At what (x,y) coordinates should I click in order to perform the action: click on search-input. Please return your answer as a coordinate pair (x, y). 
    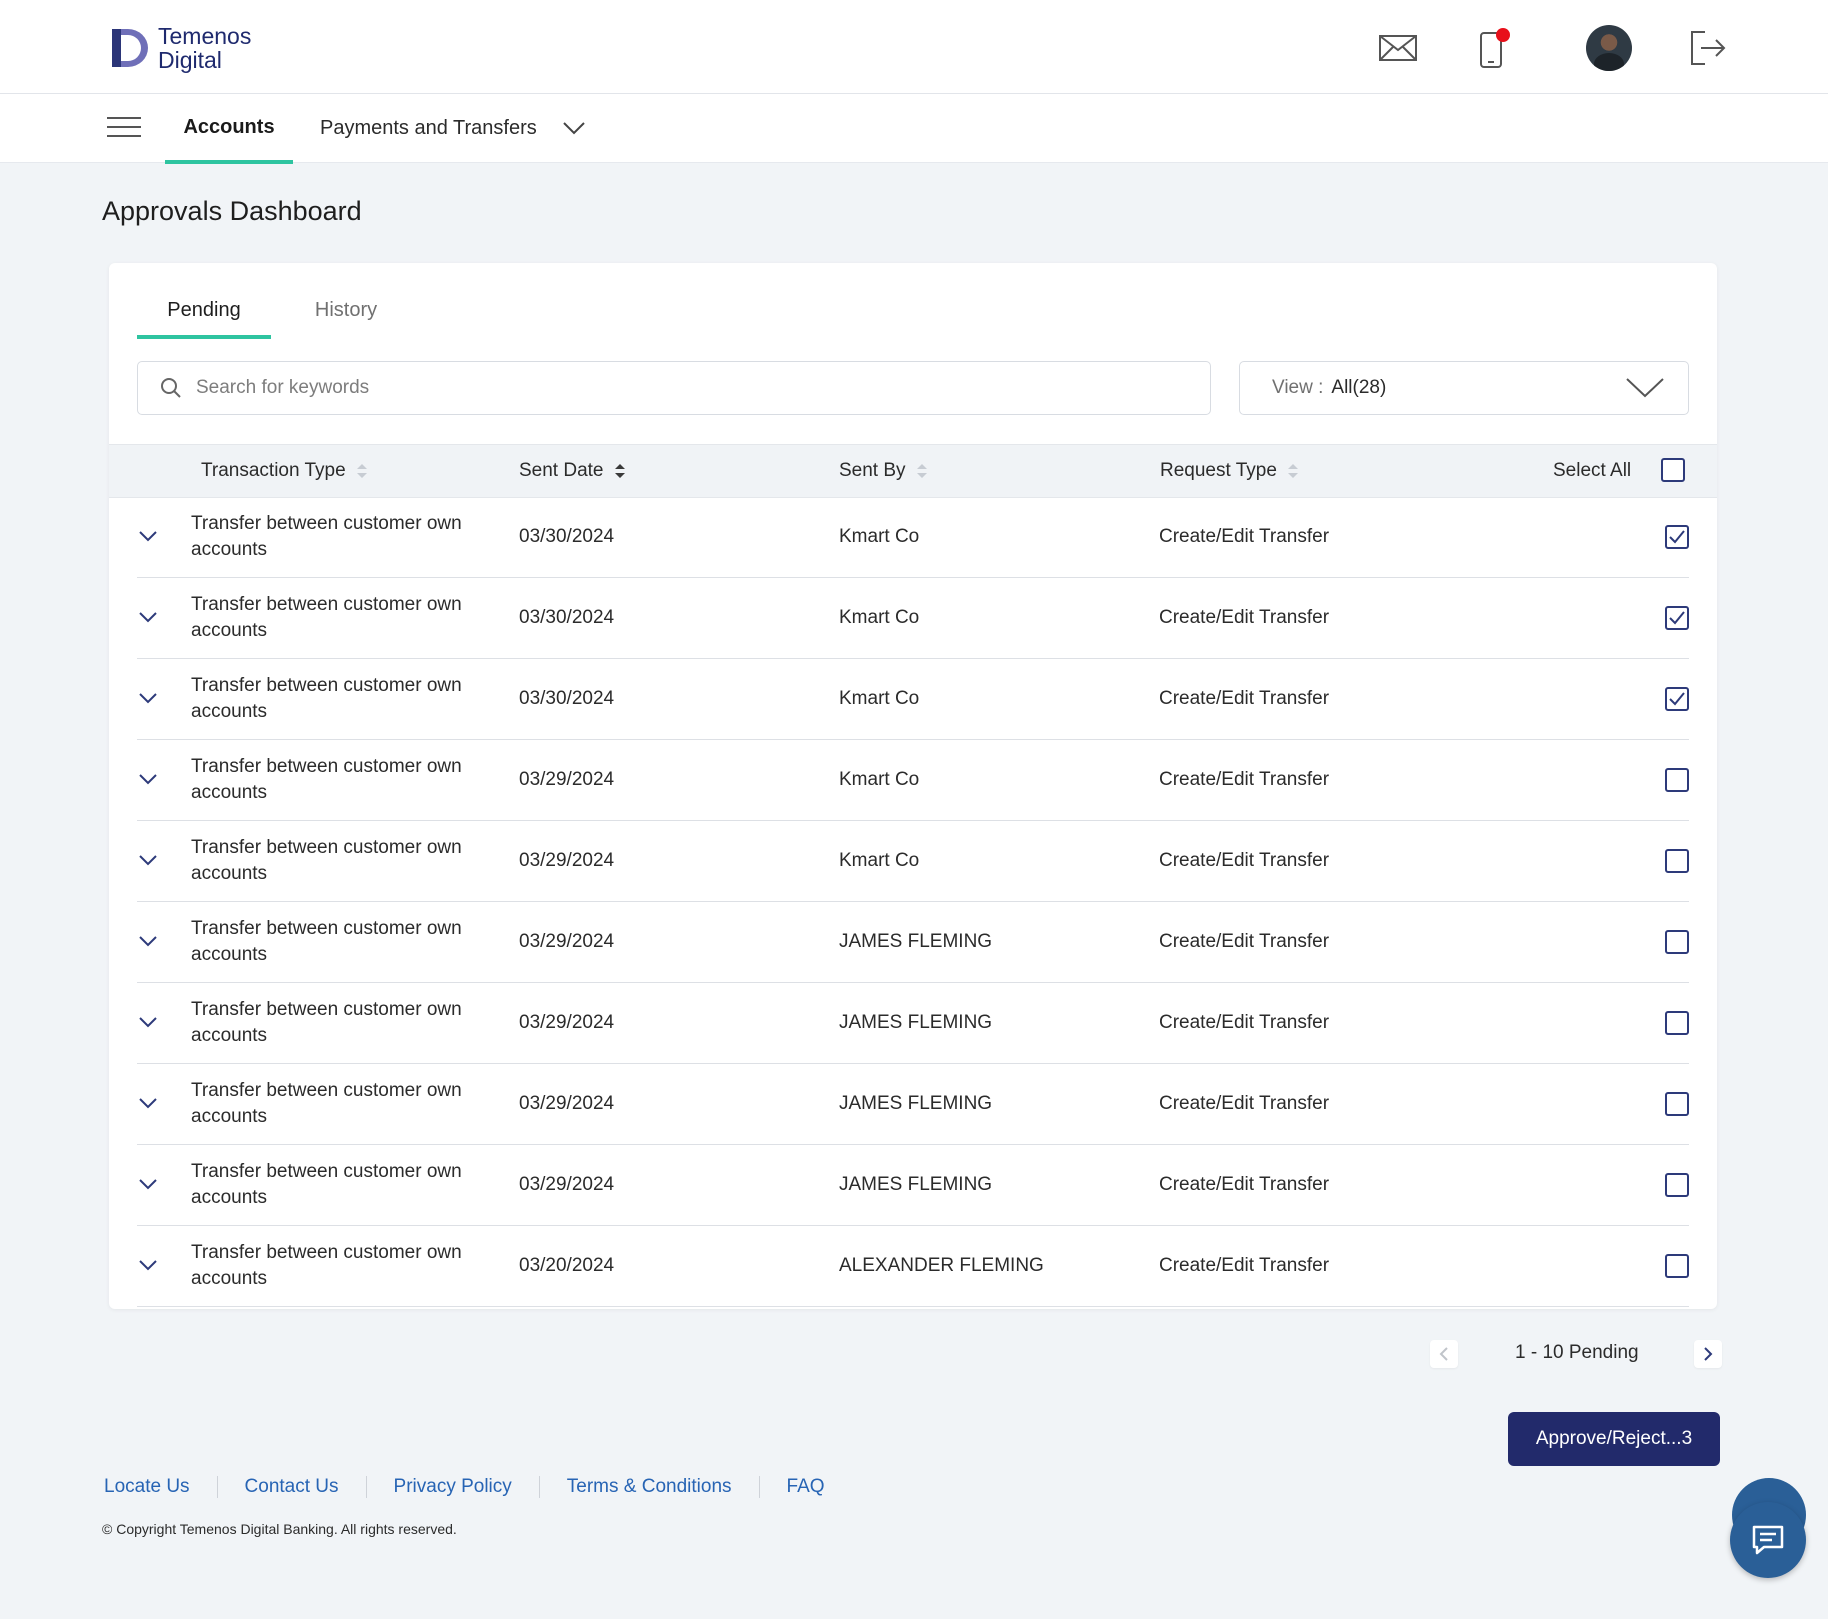
    Looking at the image, I should click on (686, 388).